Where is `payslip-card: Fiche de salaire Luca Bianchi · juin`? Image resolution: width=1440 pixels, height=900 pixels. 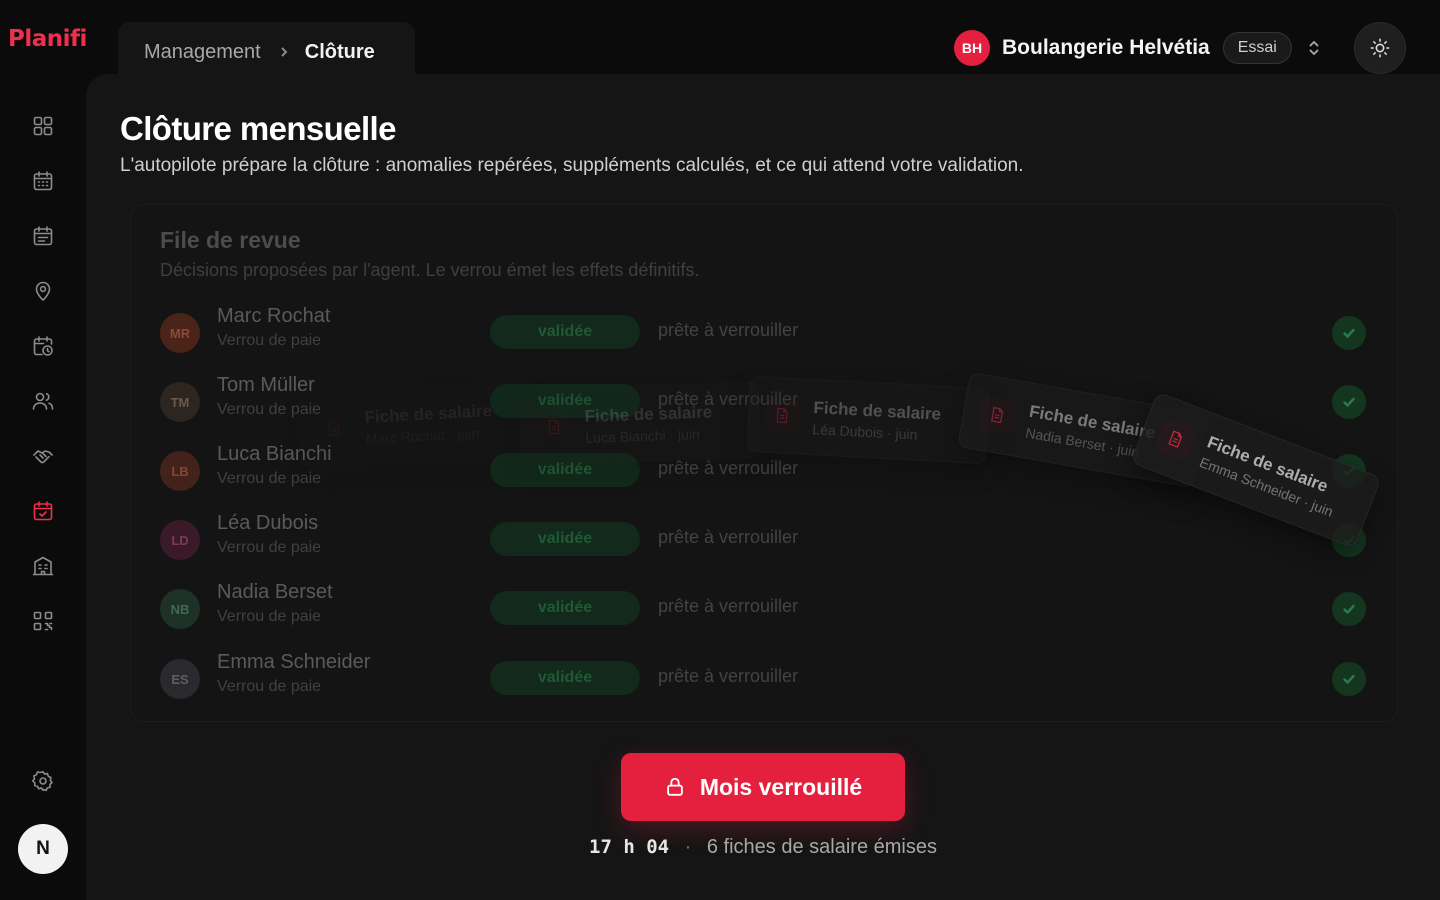
payslip-card: Fiche de salaire Luca Bianchi · juin is located at coordinates (640, 424).